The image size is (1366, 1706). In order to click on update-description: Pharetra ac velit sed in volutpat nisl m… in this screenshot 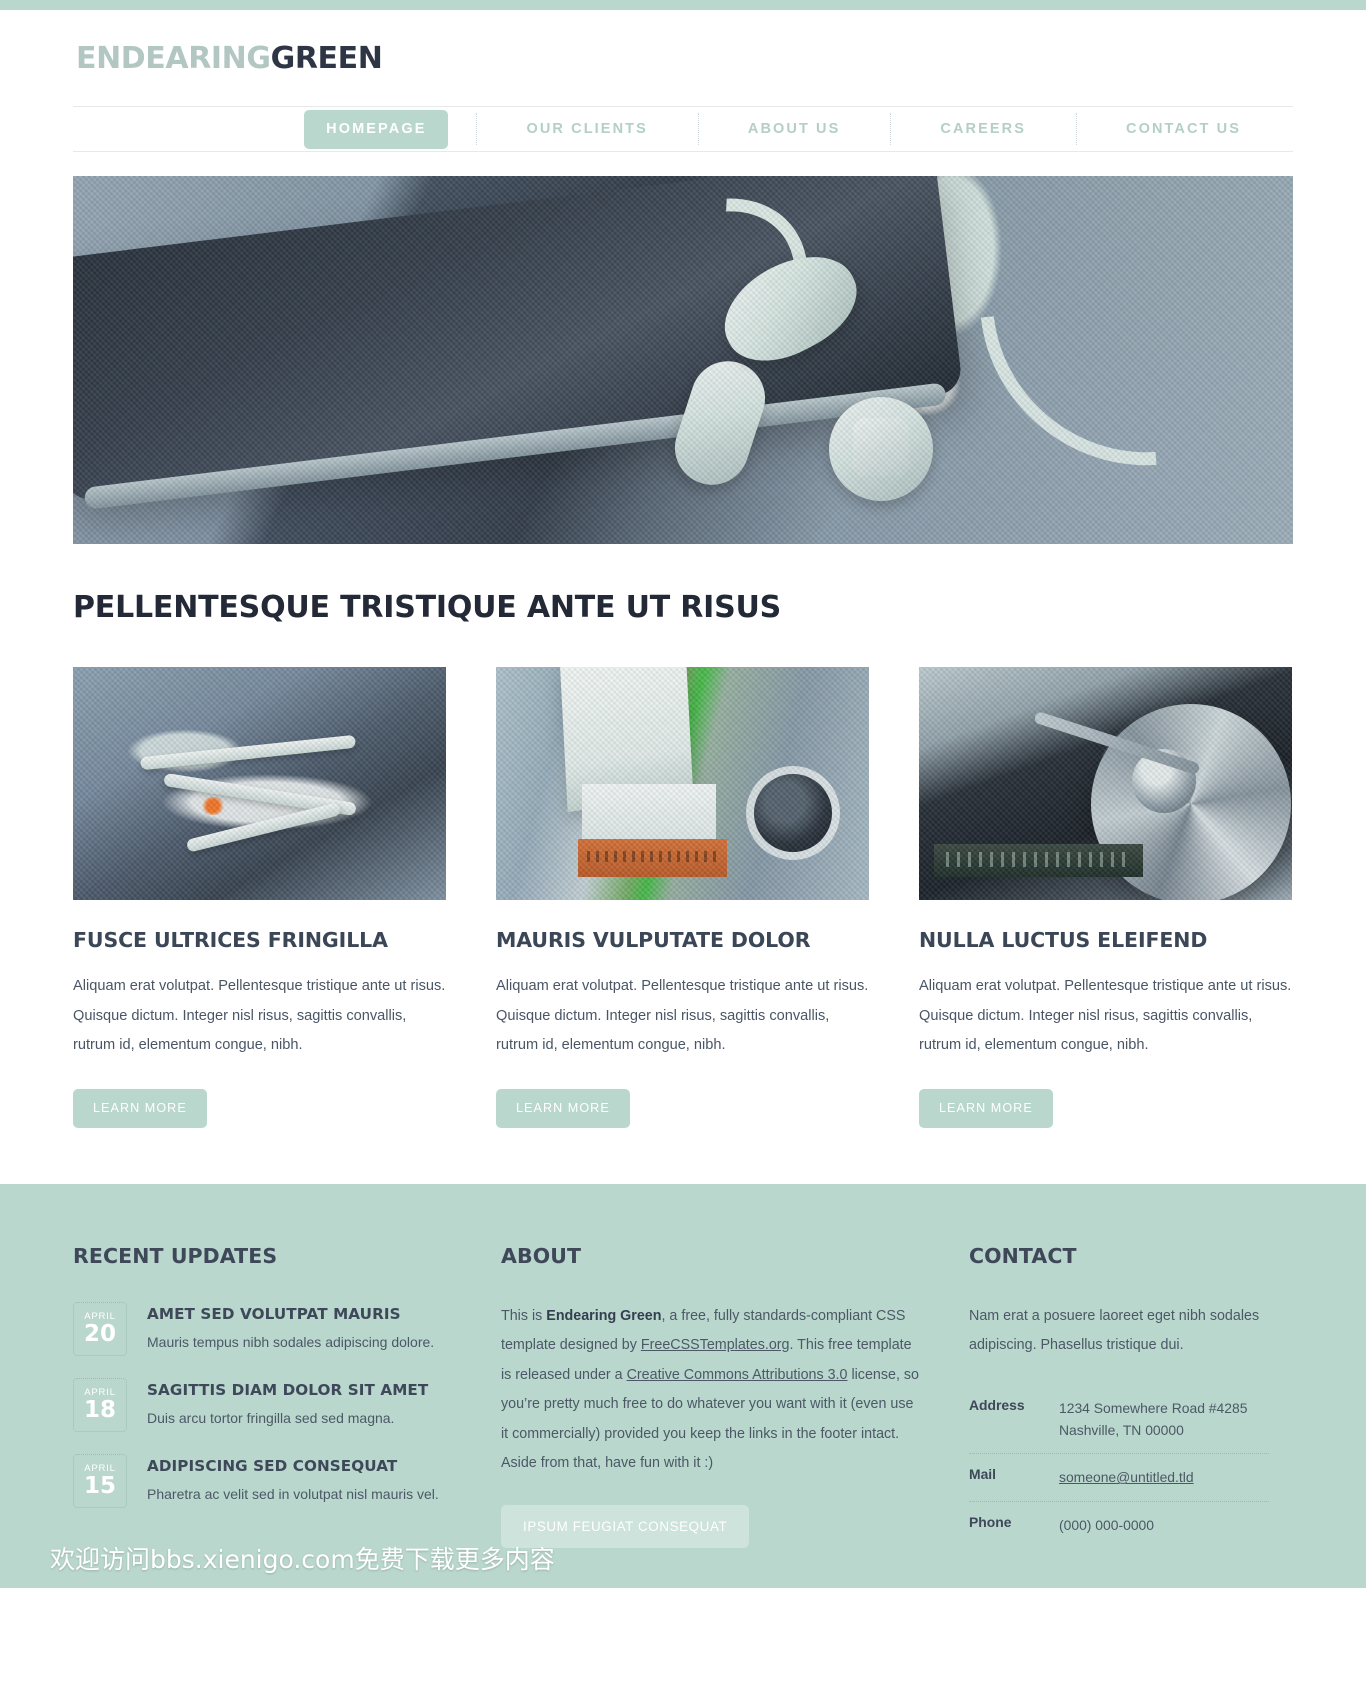, I will do `click(293, 1493)`.